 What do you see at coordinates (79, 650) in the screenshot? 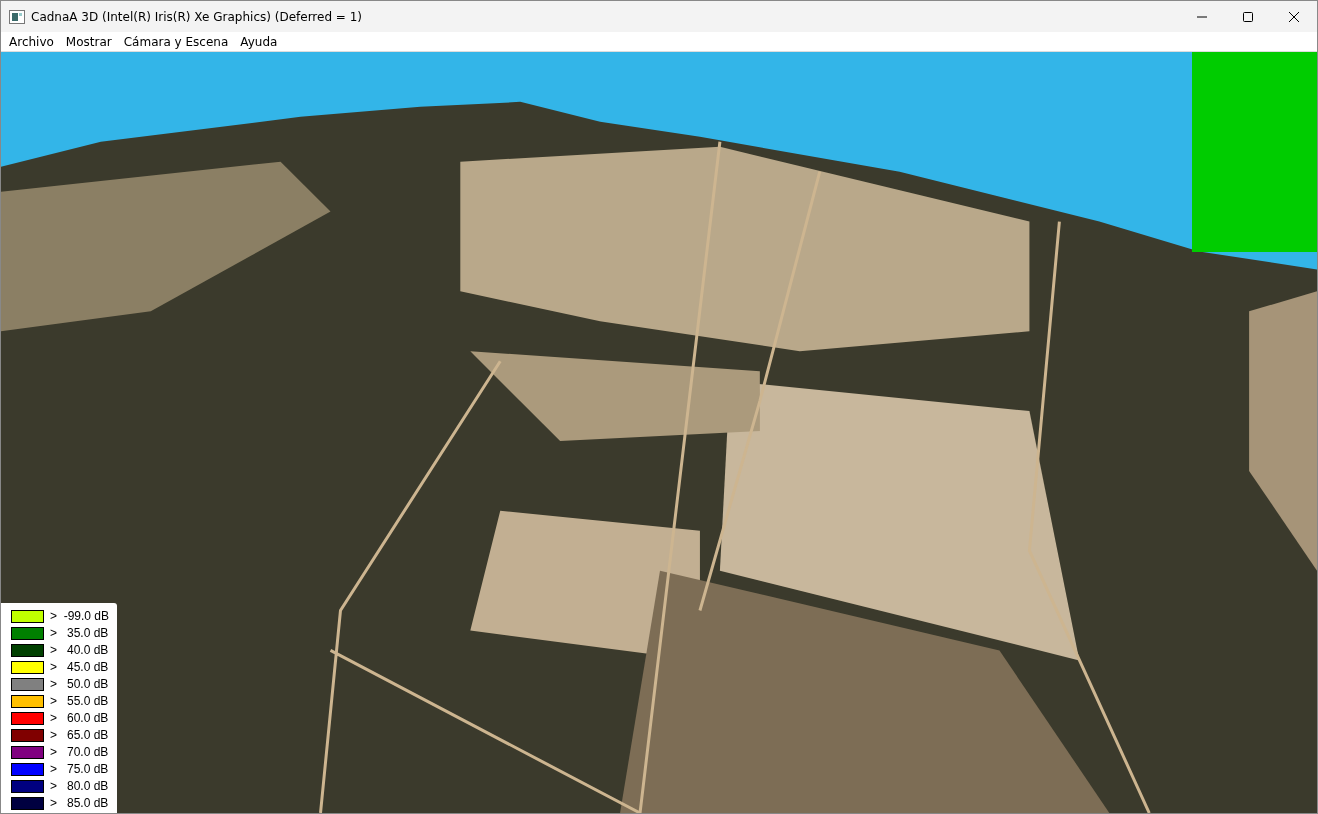
I see `legend-label: > 40.0 dB` at bounding box center [79, 650].